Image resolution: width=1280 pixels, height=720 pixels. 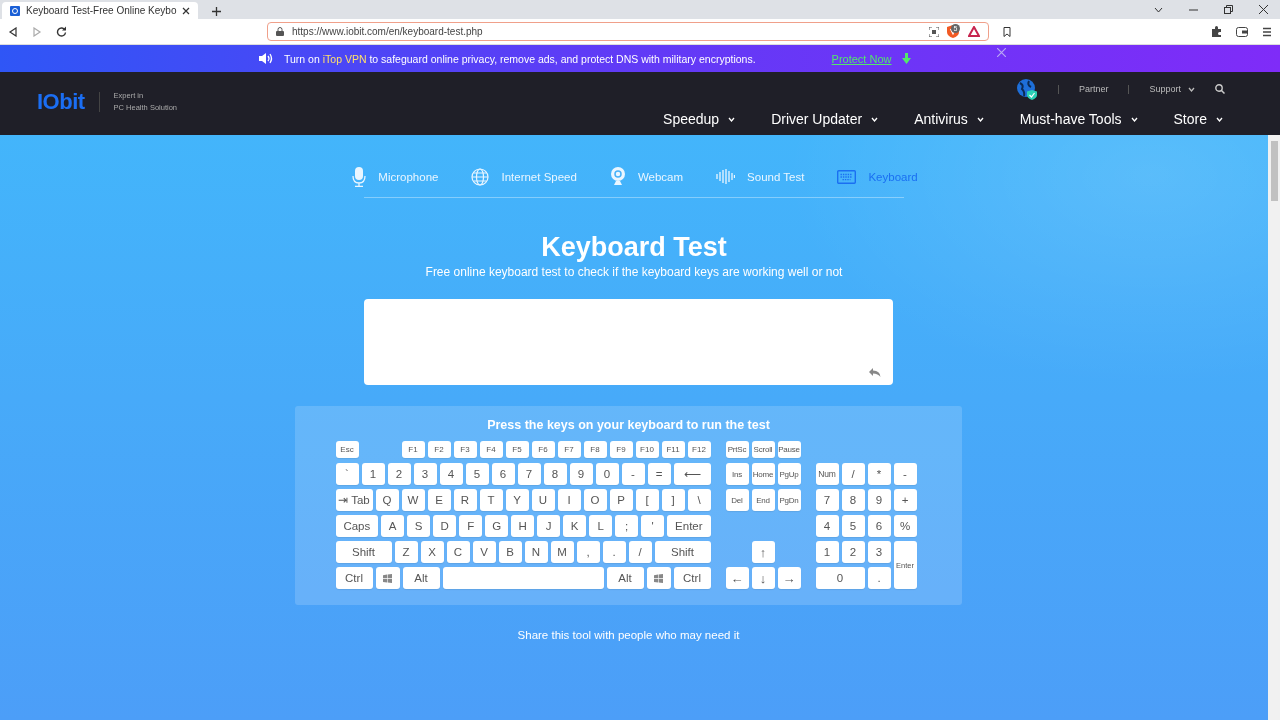 I want to click on keyboard-key: F2, so click(x=439, y=449).